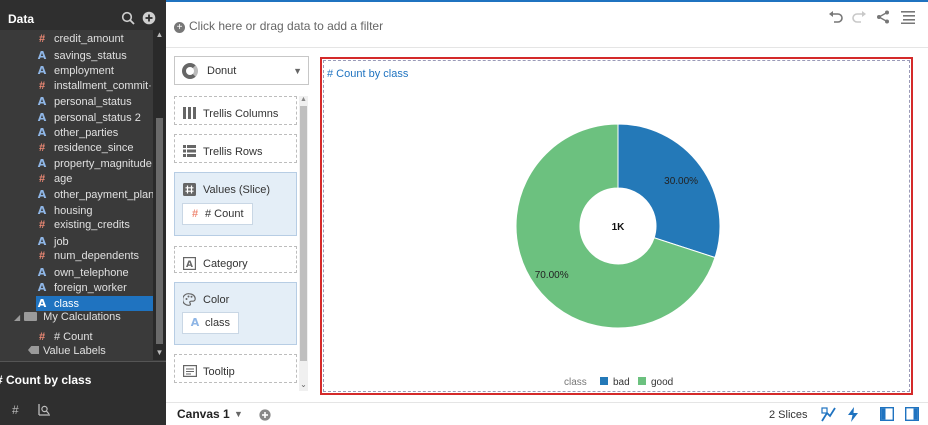  I want to click on values-chip: # # Count, so click(217, 214).